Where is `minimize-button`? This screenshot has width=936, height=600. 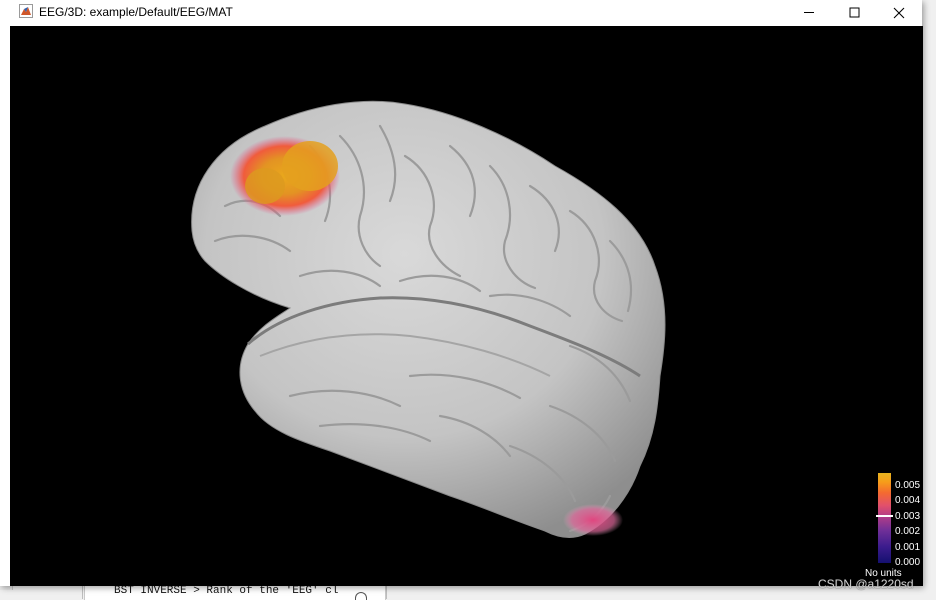 minimize-button is located at coordinates (809, 13).